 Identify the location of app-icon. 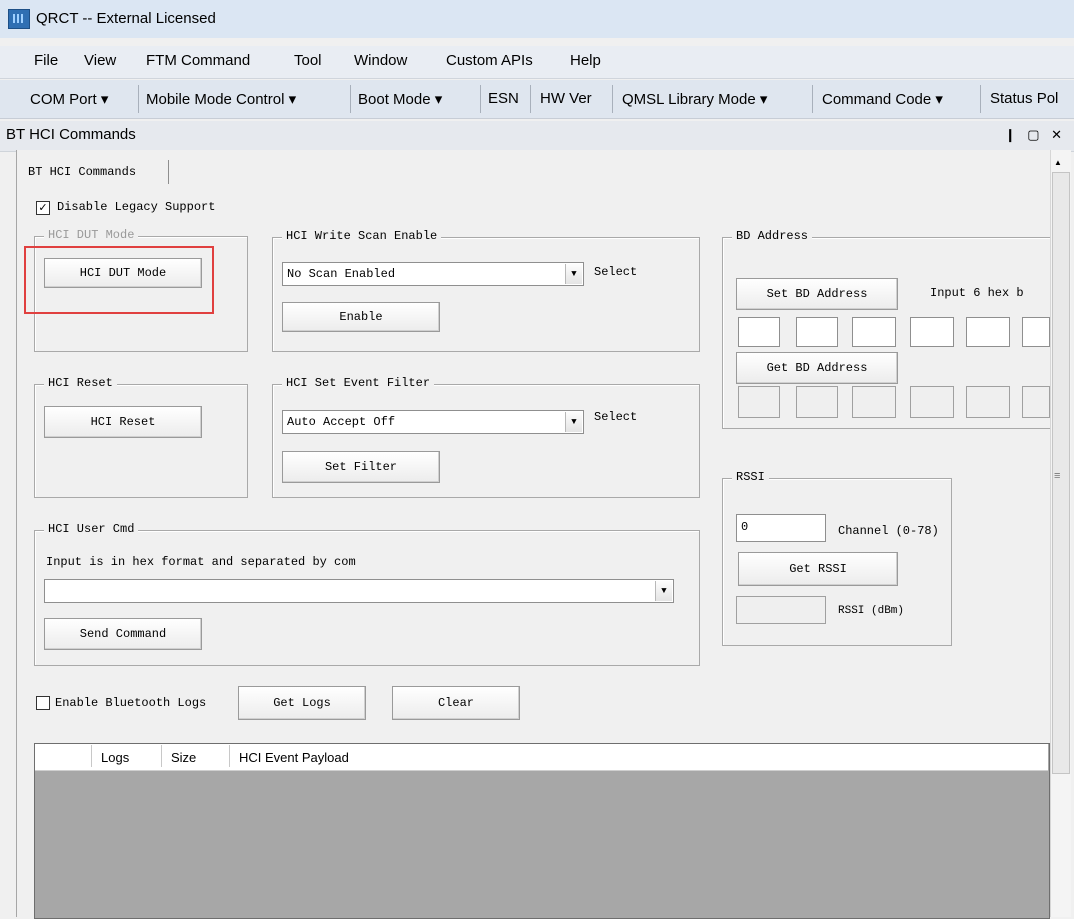
(19, 19).